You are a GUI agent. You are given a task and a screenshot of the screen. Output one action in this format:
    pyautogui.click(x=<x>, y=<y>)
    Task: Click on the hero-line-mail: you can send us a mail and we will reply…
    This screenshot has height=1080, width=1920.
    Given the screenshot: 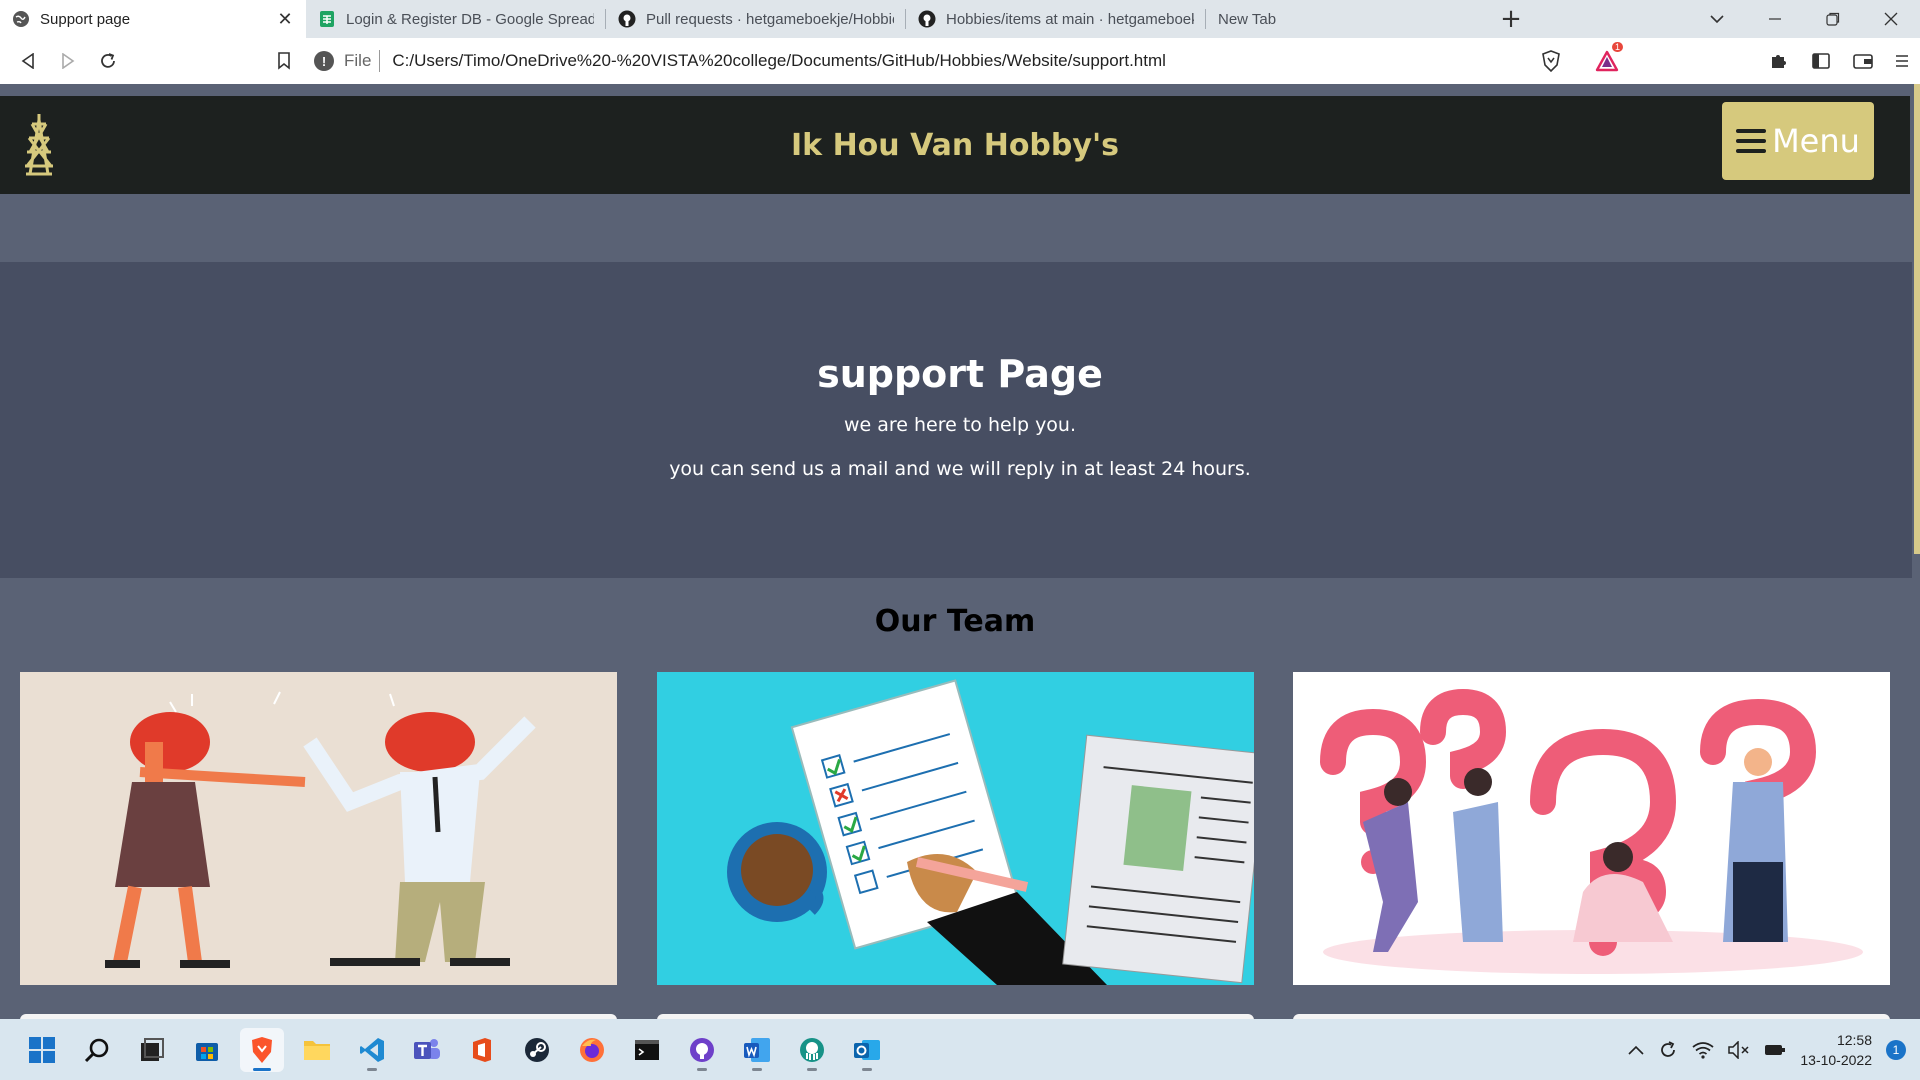 What is the action you would take?
    pyautogui.click(x=960, y=469)
    